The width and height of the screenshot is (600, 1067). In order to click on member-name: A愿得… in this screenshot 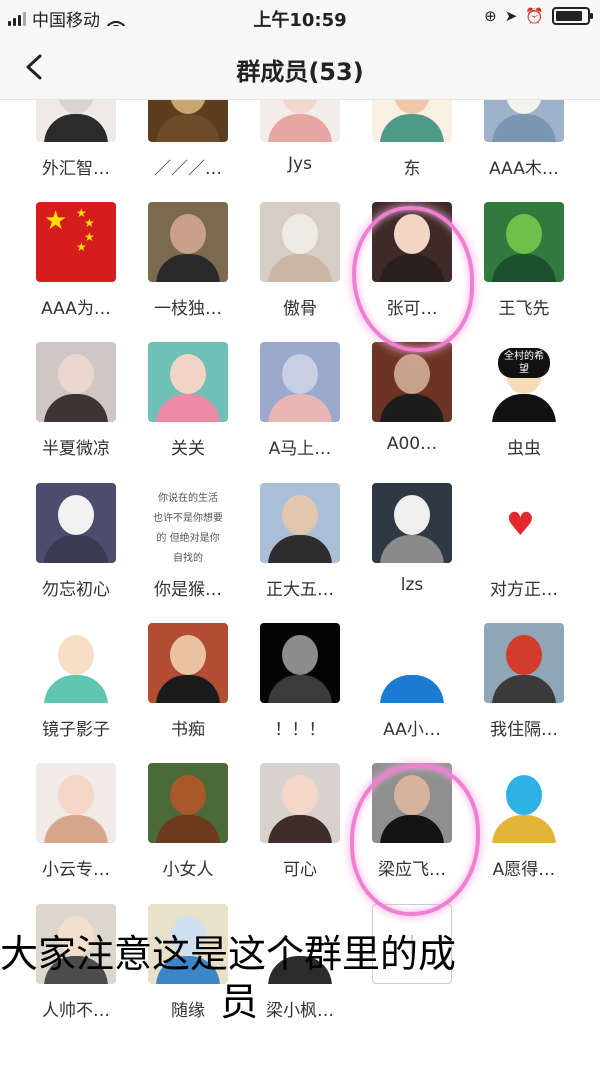, I will do `click(524, 870)`.